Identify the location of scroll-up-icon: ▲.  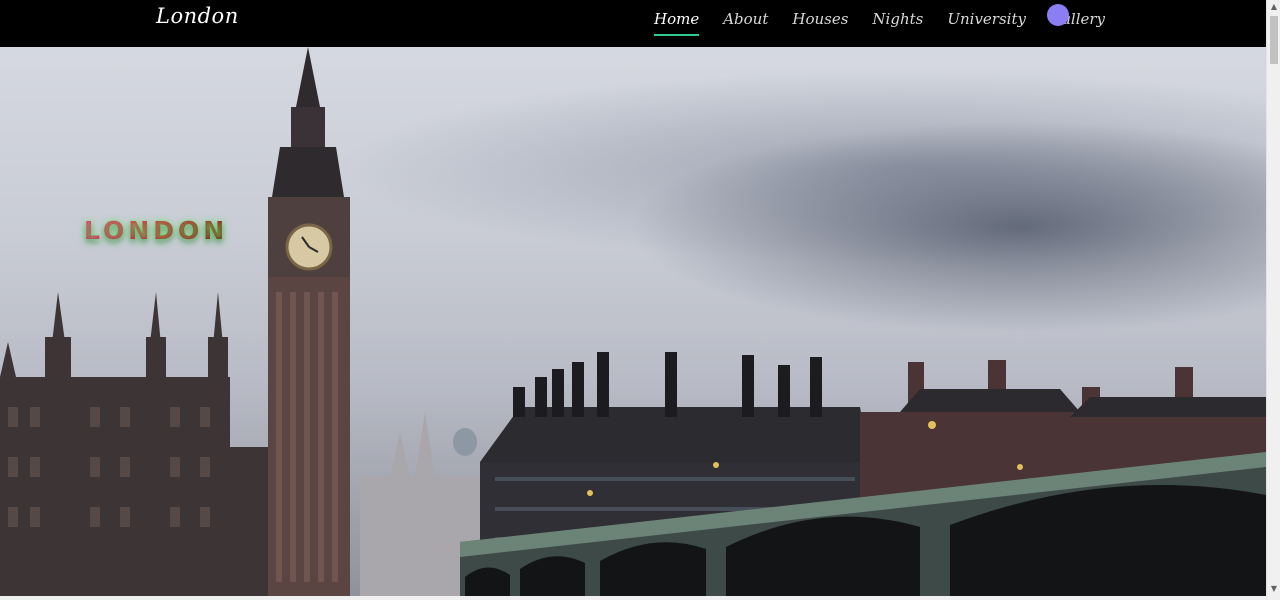
(1273, 7).